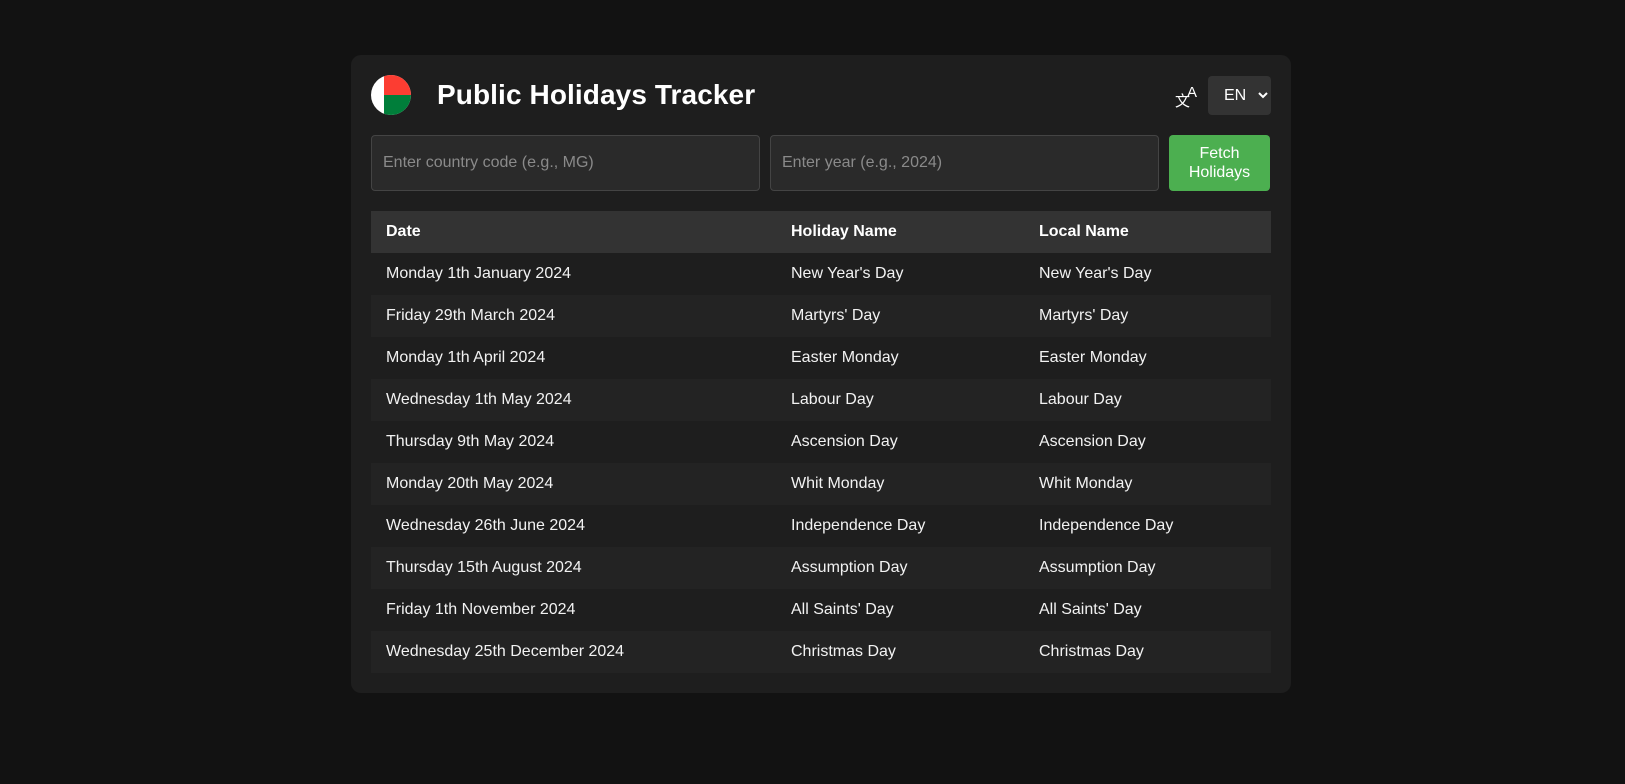 This screenshot has width=1625, height=784. I want to click on local-name-cell: Easter Monday, so click(1093, 357).